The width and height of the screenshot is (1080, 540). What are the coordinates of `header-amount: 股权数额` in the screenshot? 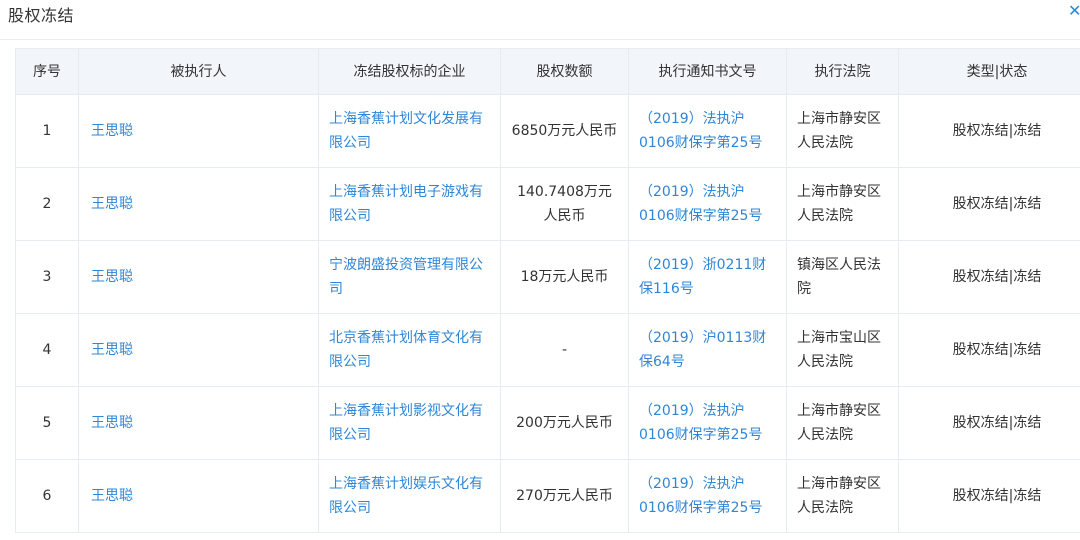 It's located at (564, 71).